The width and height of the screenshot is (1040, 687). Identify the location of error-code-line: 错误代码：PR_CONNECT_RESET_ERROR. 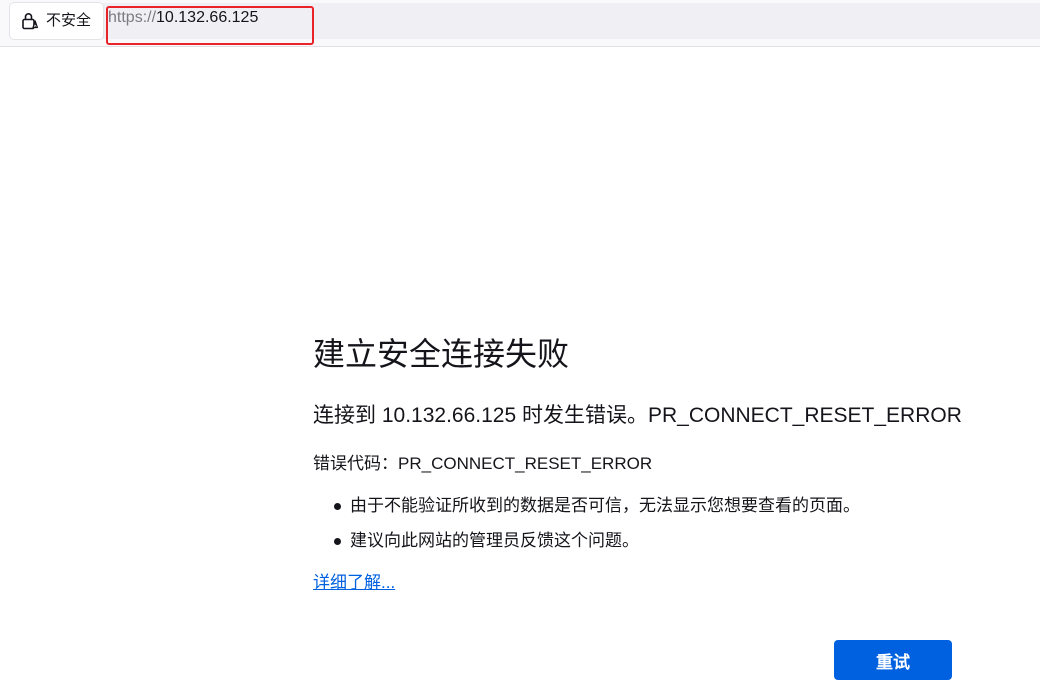
(482, 464).